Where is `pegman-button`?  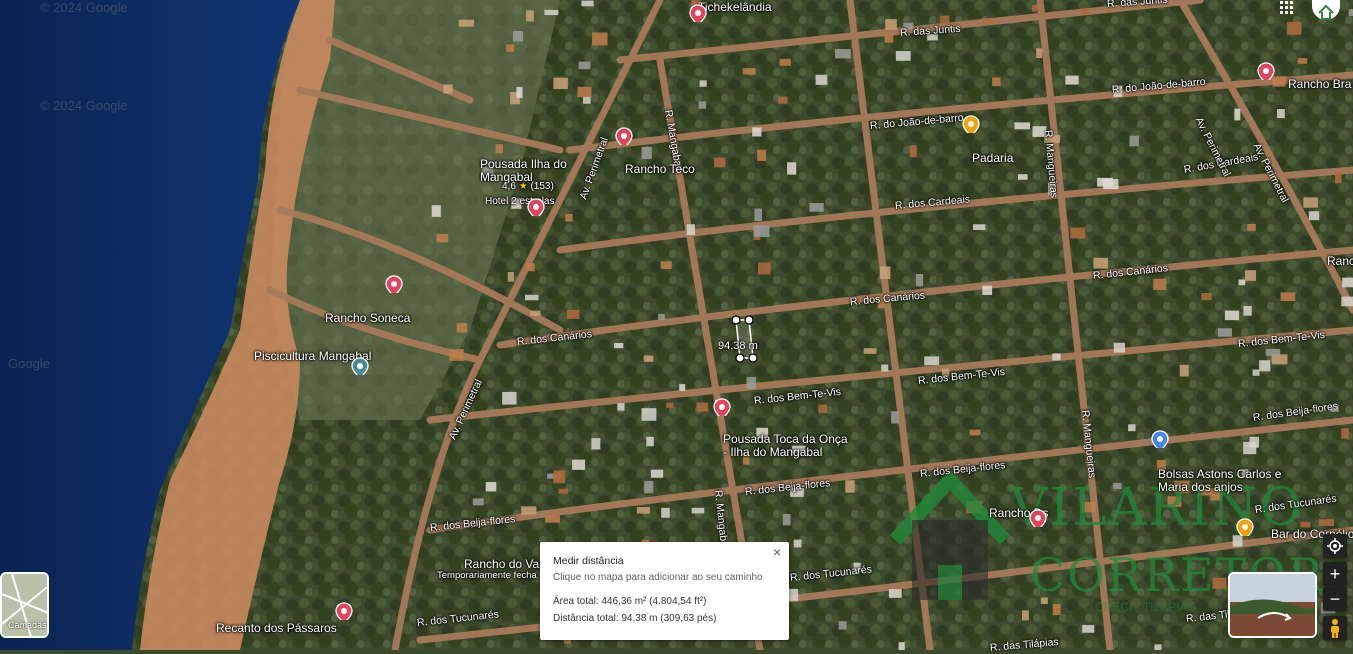
pegman-button is located at coordinates (1335, 628).